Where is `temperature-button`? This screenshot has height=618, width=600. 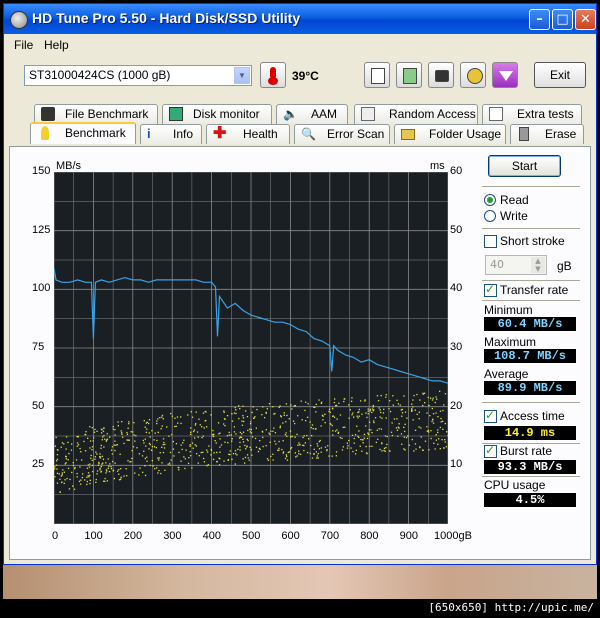 temperature-button is located at coordinates (273, 75).